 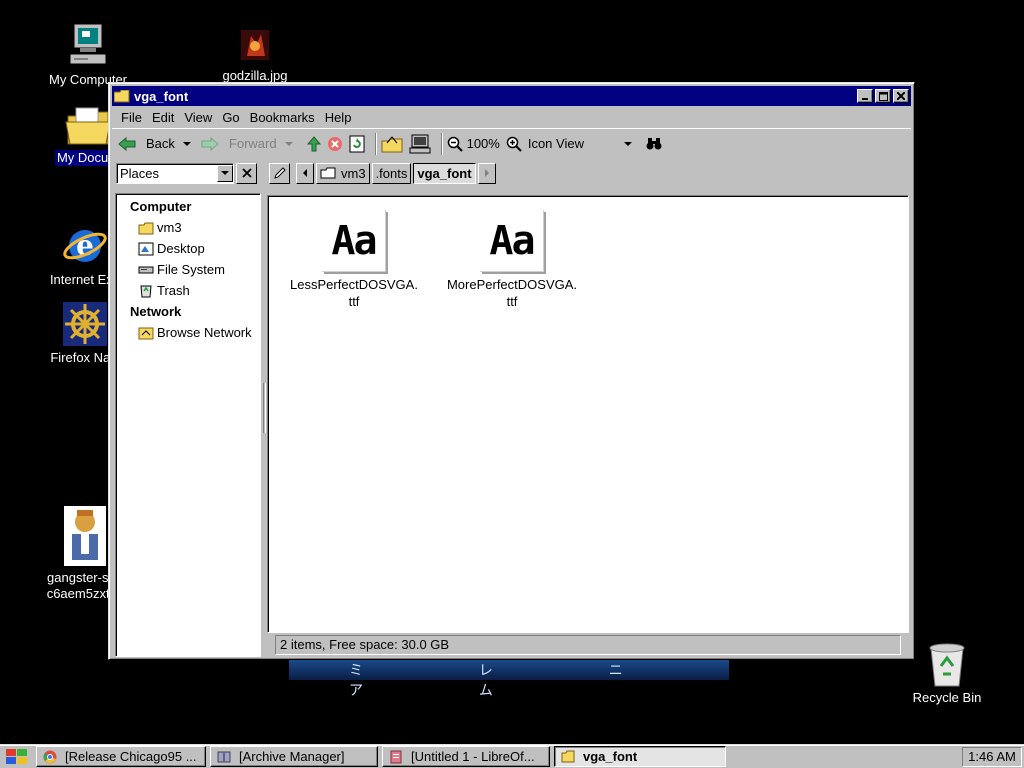 I want to click on back-button: Back, so click(x=154, y=143).